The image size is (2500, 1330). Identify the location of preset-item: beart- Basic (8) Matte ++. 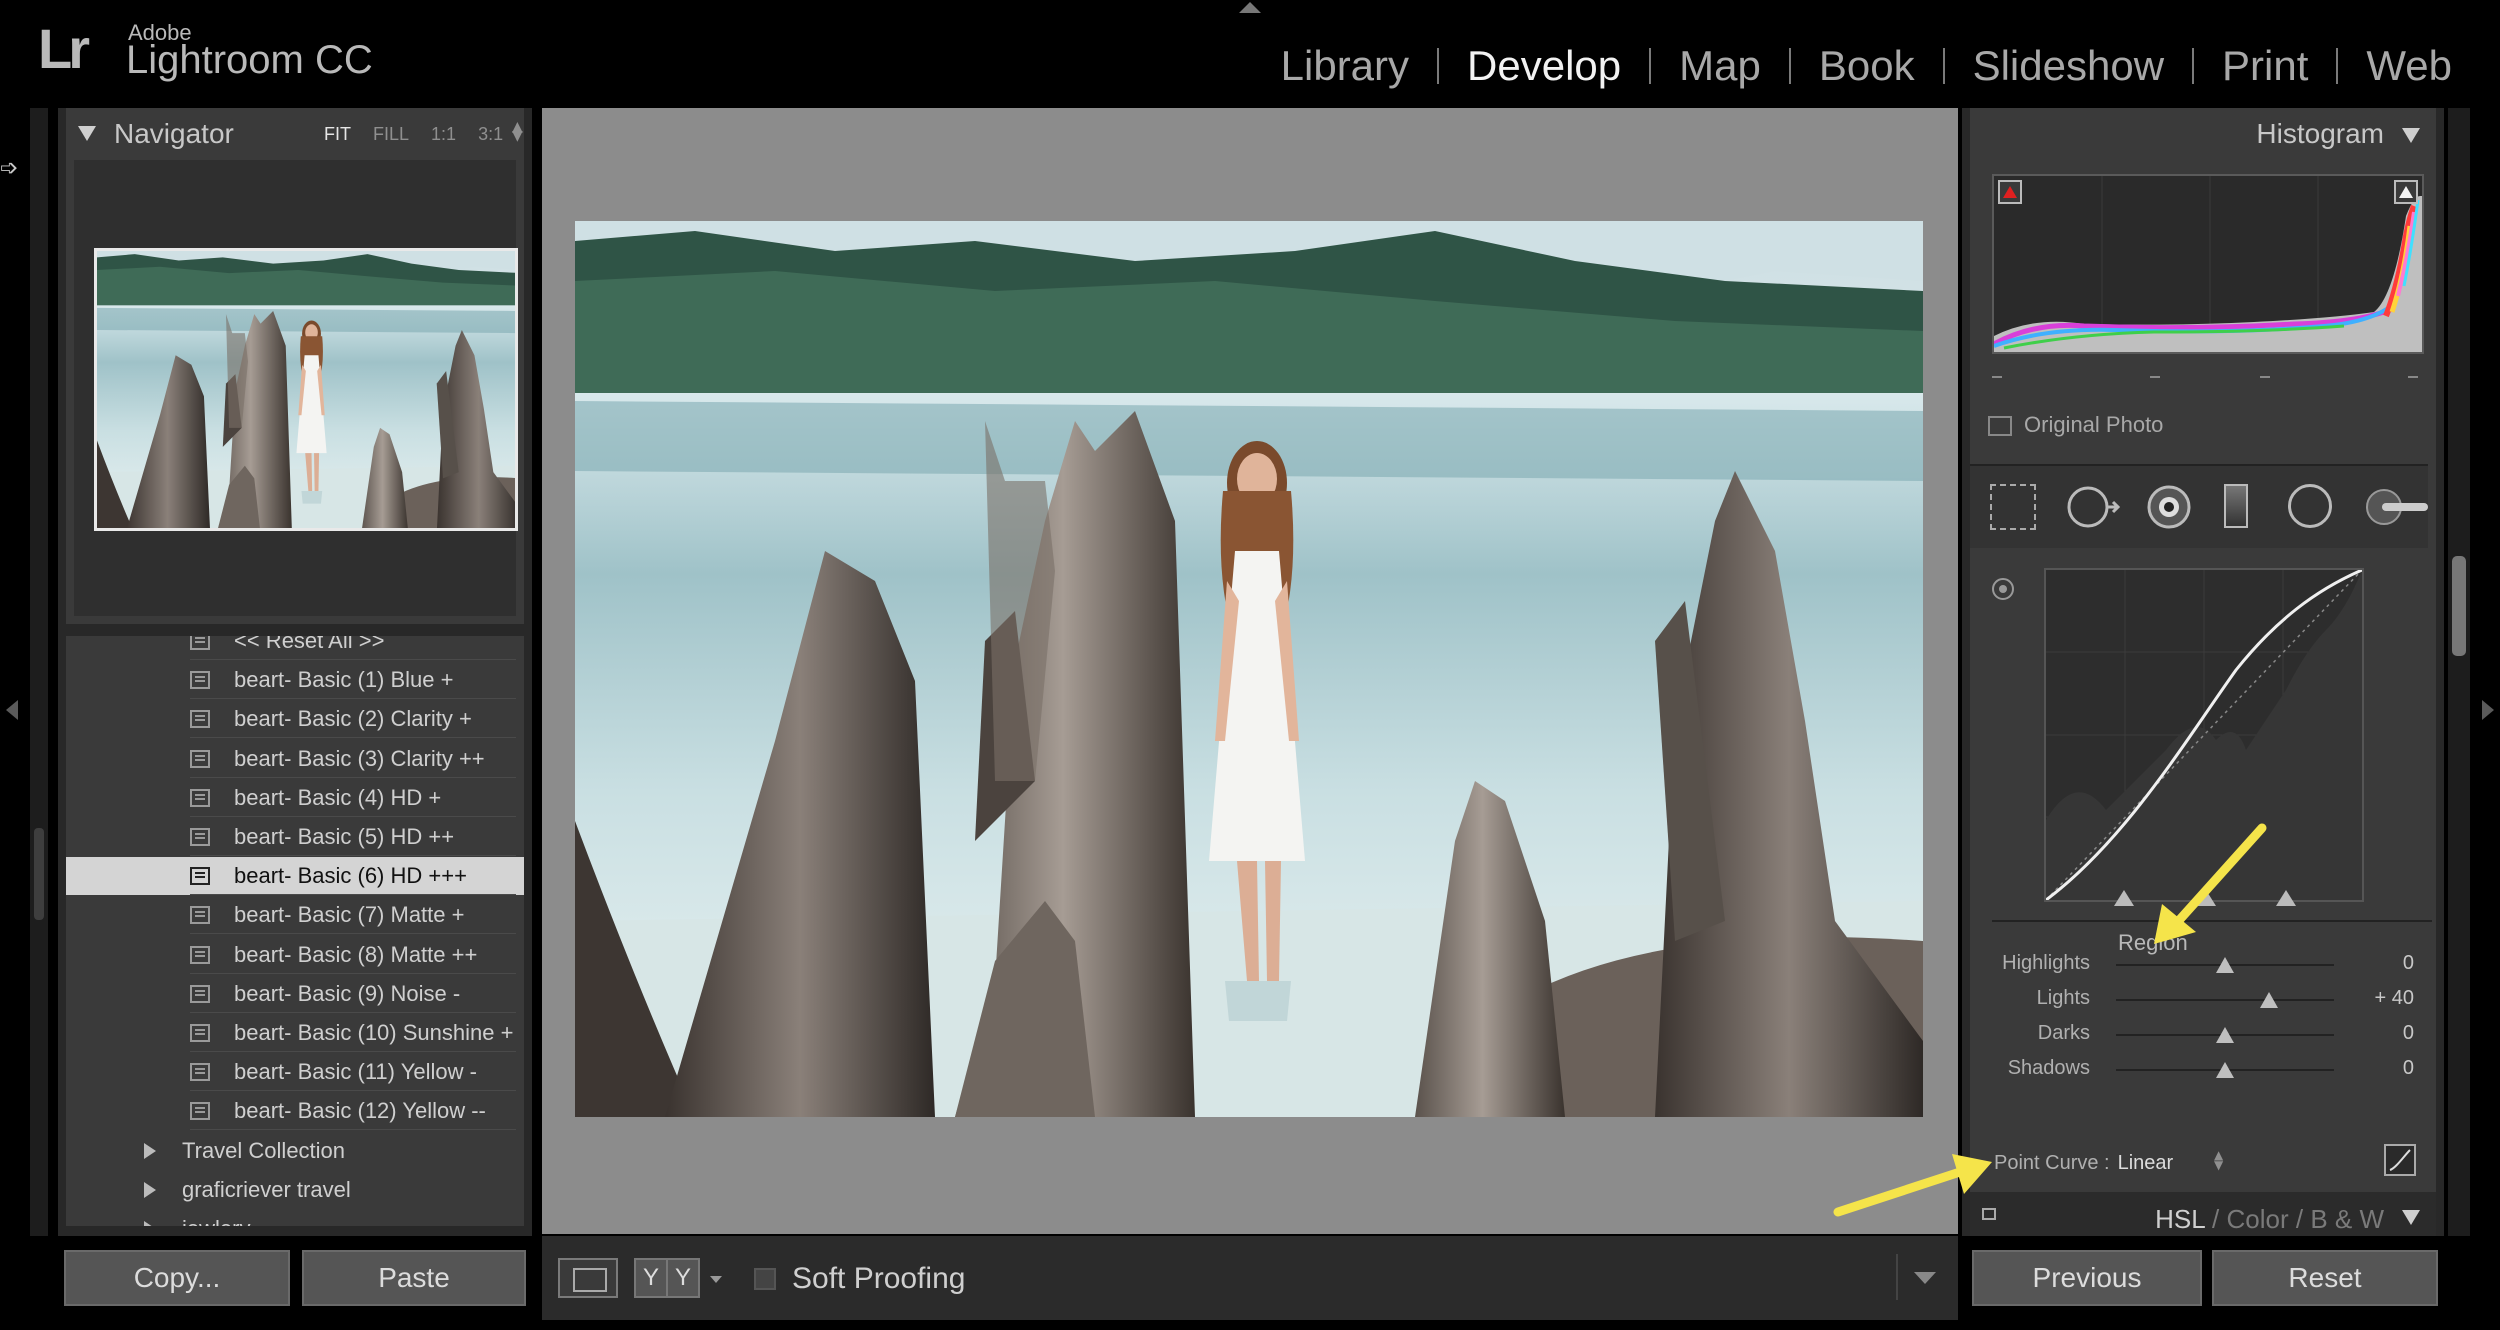
(295, 955).